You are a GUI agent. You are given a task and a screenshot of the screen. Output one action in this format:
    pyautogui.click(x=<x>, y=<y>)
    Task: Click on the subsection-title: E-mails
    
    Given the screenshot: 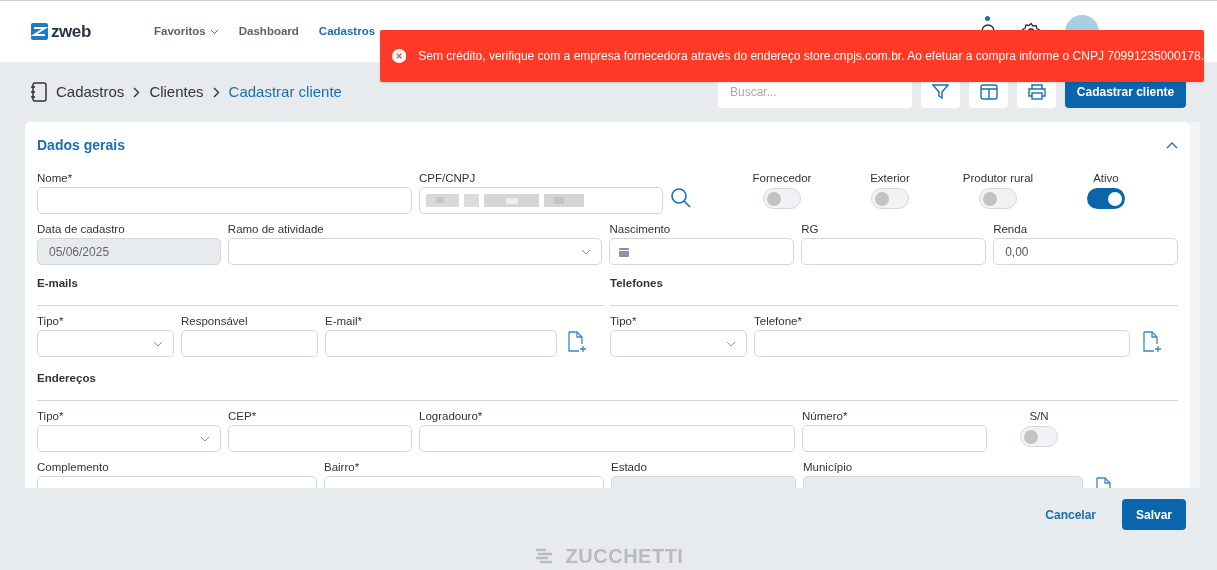 What is the action you would take?
    pyautogui.click(x=57, y=283)
    